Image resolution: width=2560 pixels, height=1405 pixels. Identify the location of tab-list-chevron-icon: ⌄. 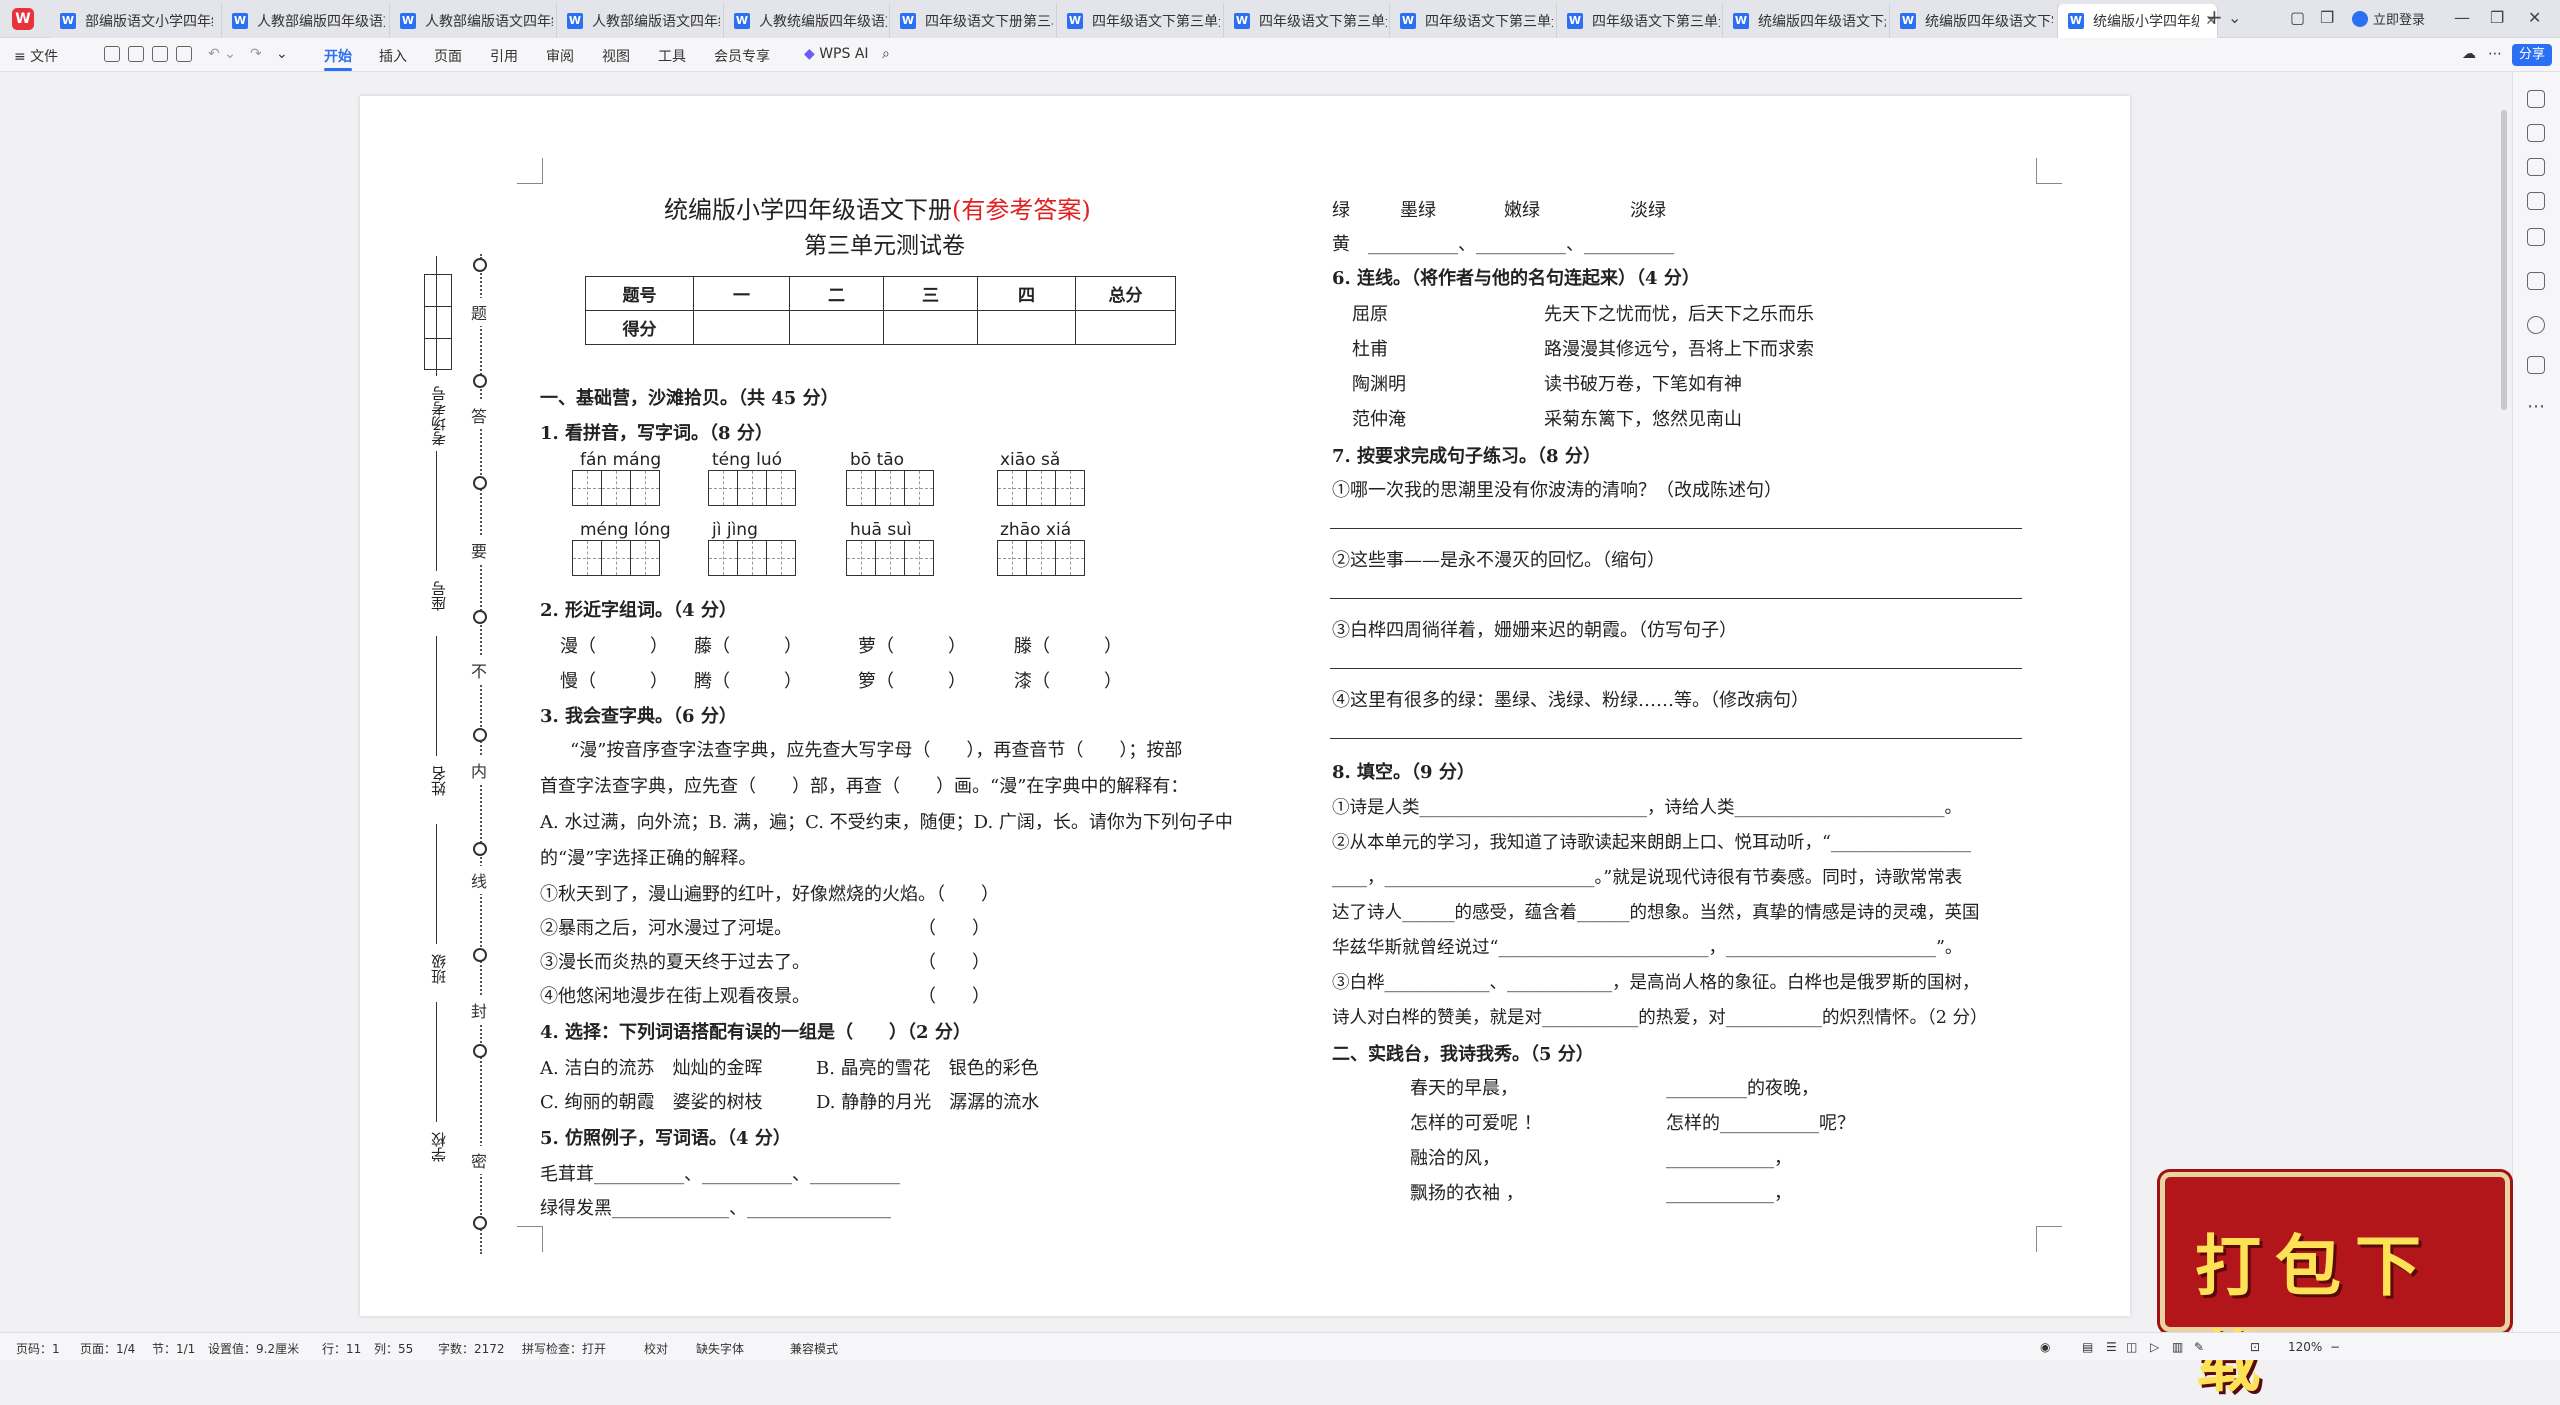
(2234, 17).